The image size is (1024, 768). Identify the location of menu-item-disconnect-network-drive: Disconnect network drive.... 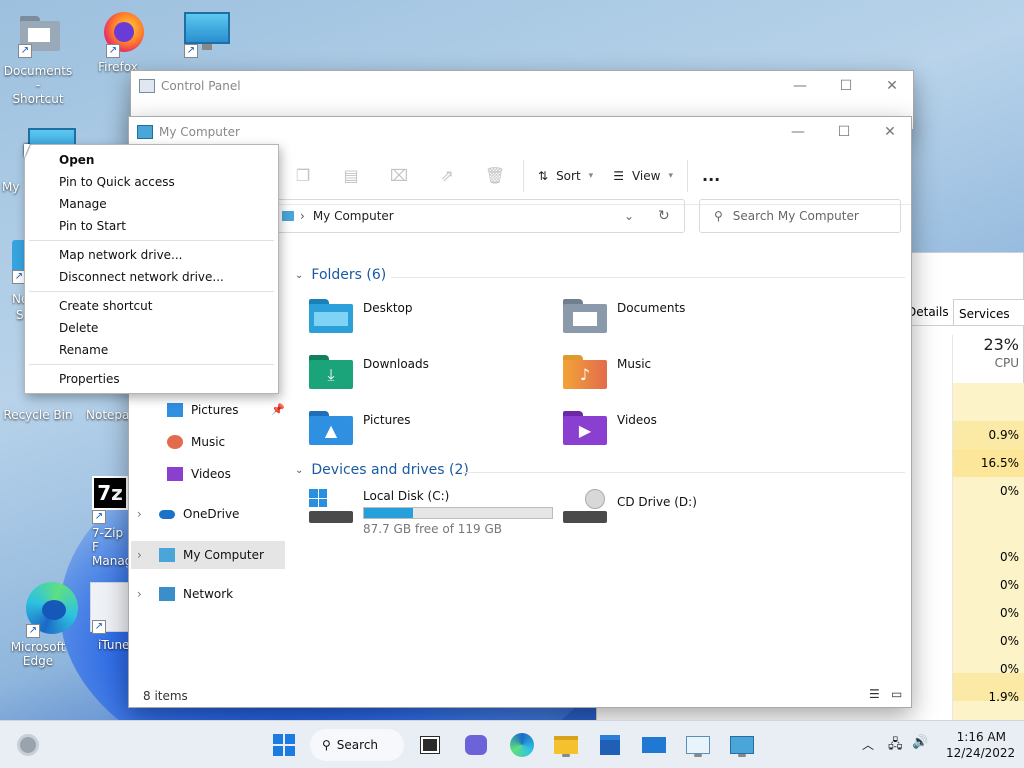
(151, 277).